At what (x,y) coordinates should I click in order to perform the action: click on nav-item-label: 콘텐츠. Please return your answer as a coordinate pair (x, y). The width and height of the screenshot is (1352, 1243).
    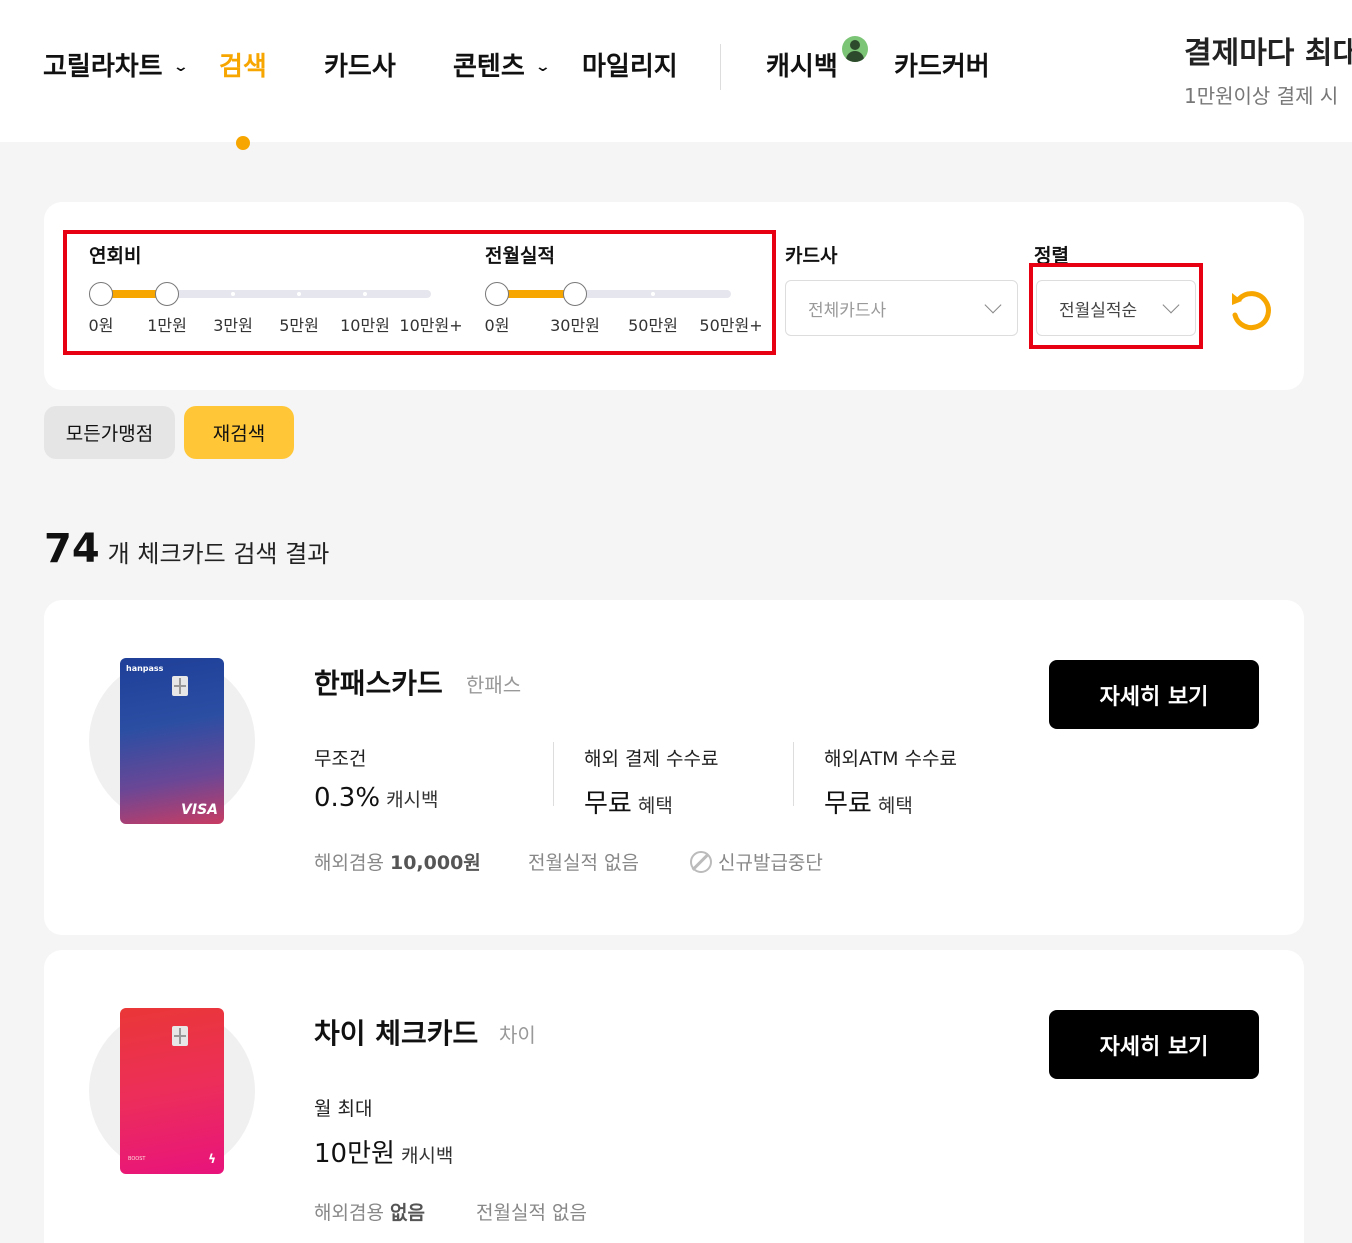
    Looking at the image, I should click on (489, 67).